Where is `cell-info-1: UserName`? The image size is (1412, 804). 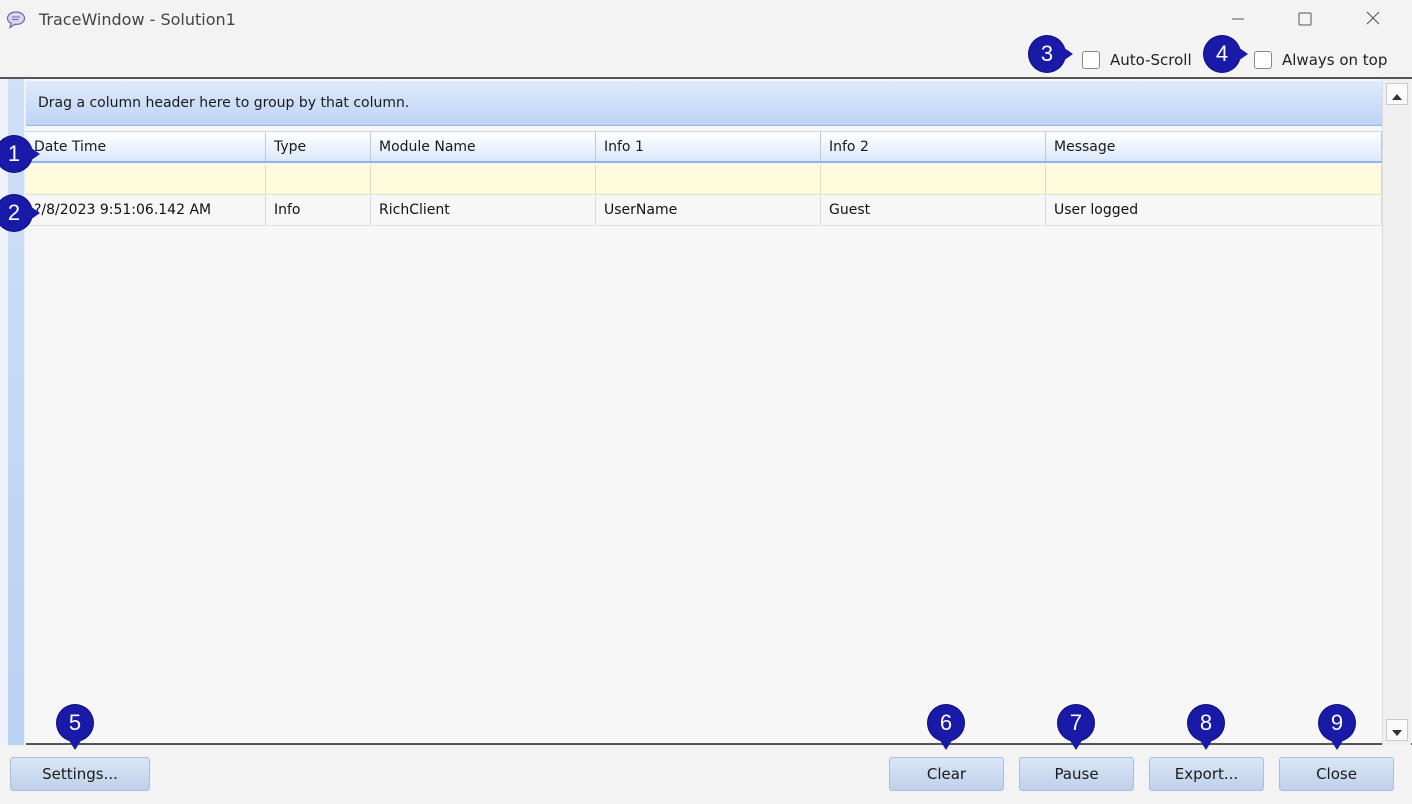
cell-info-1: UserName is located at coordinates (708, 210).